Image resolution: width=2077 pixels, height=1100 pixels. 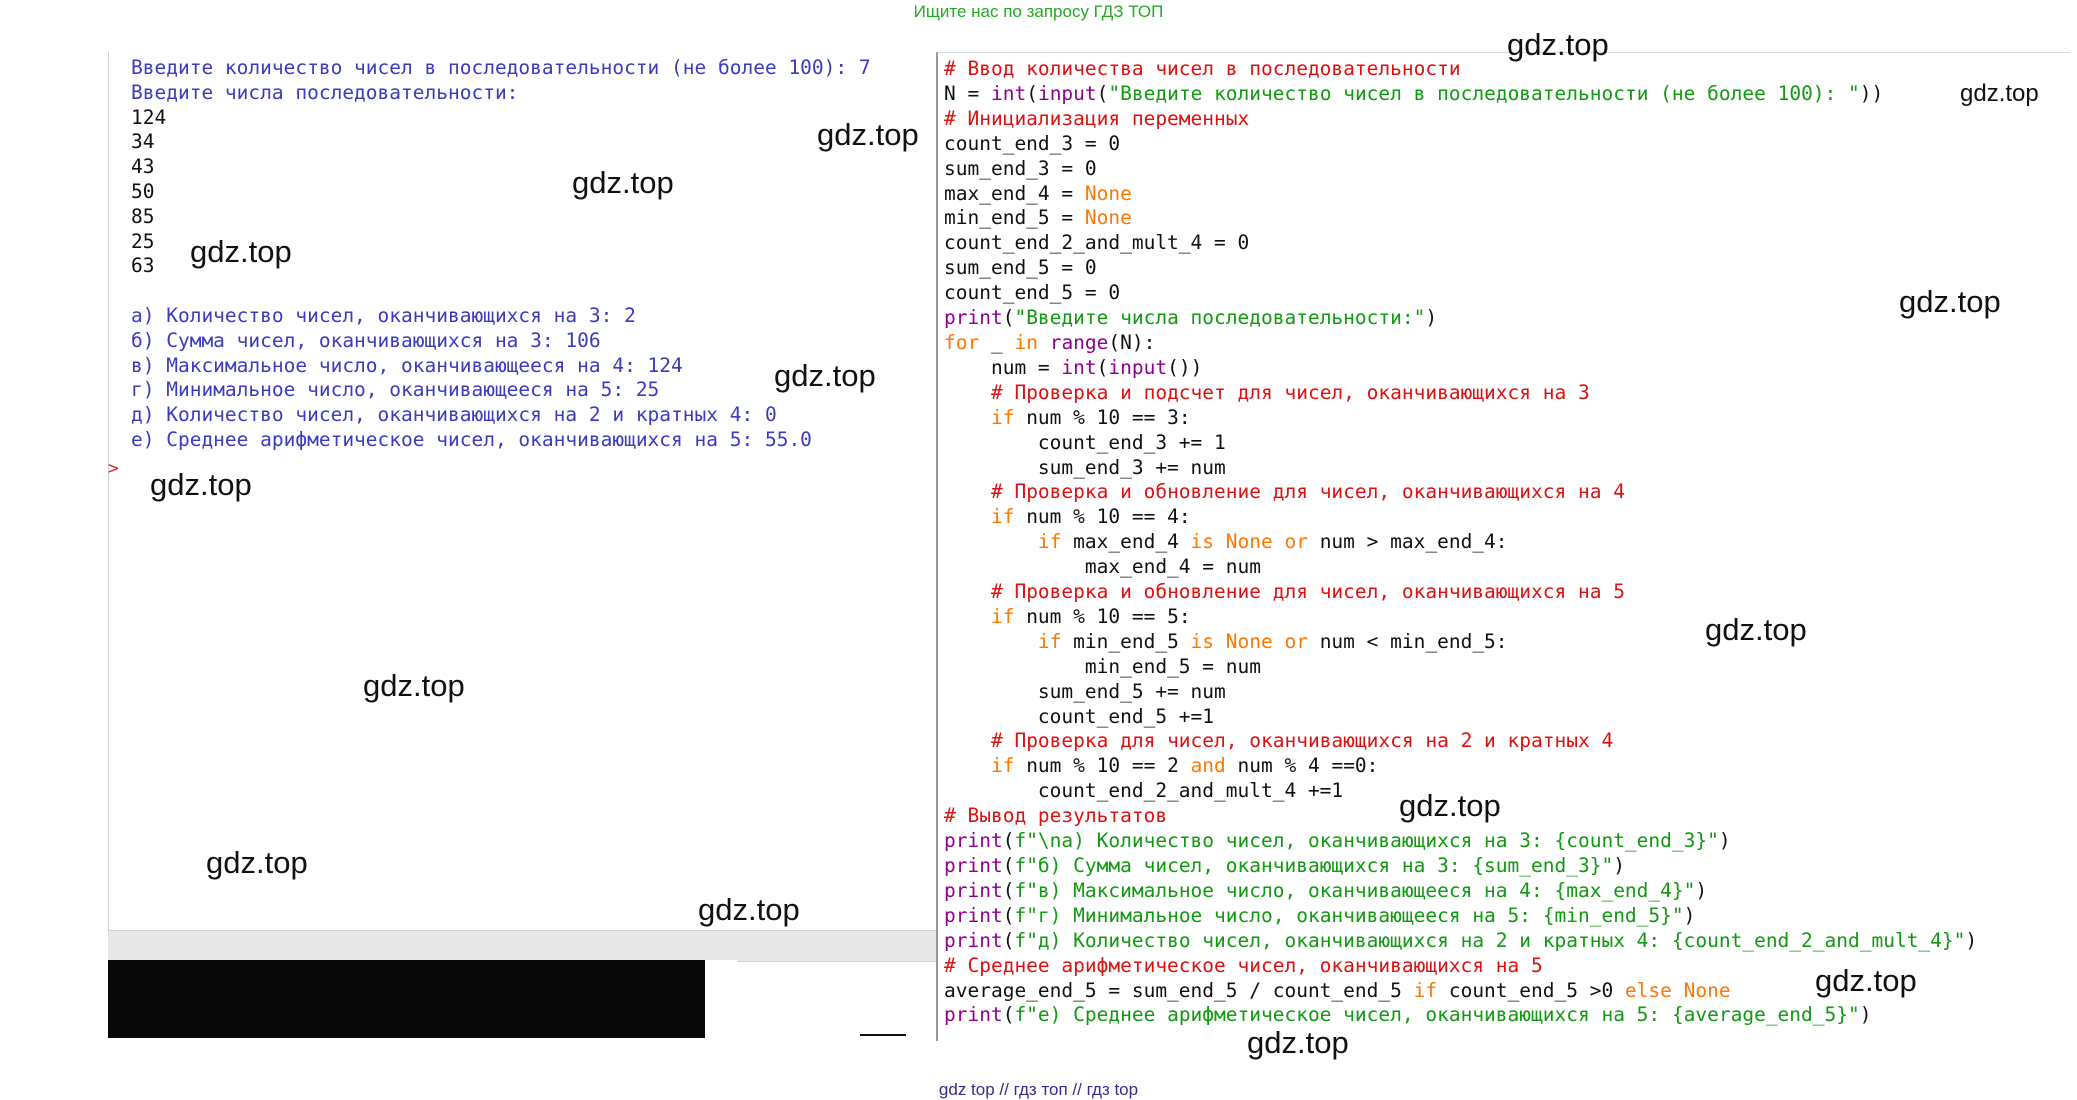 What do you see at coordinates (423, 999) in the screenshot?
I see `redacted-area` at bounding box center [423, 999].